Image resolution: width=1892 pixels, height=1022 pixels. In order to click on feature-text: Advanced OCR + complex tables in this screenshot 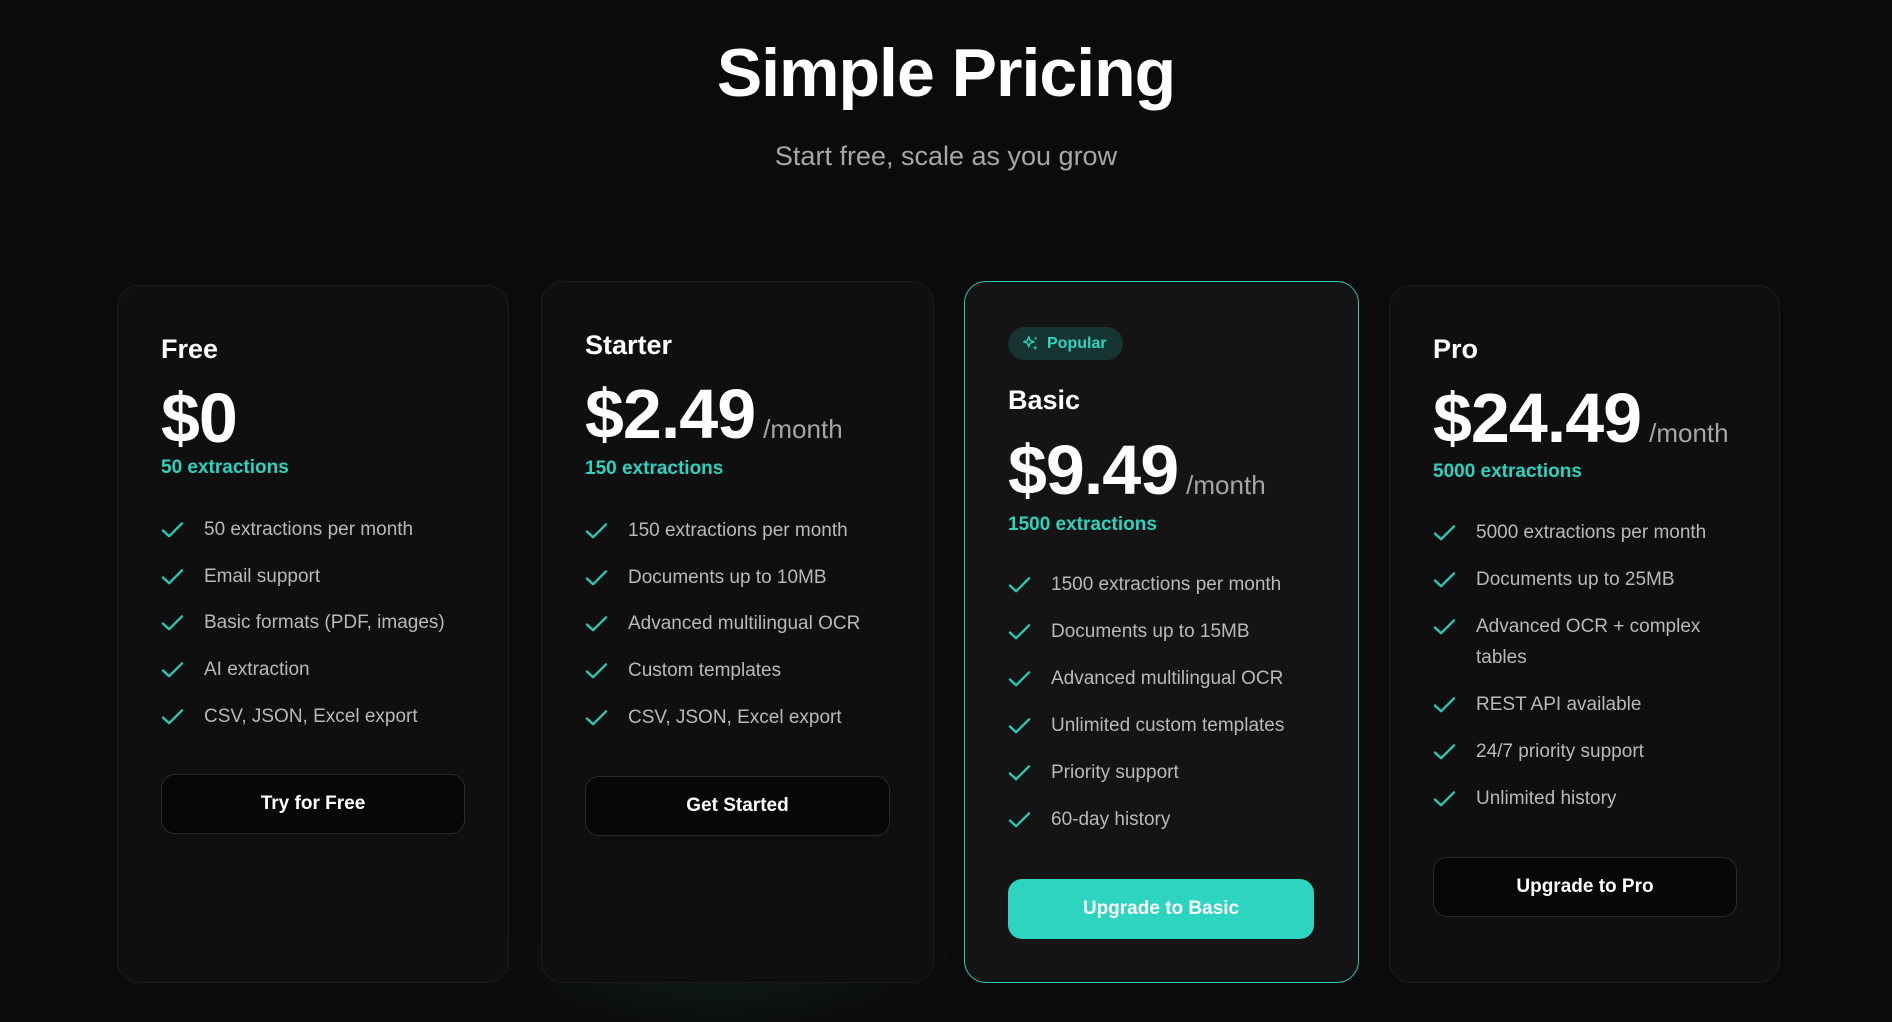, I will do `click(1588, 642)`.